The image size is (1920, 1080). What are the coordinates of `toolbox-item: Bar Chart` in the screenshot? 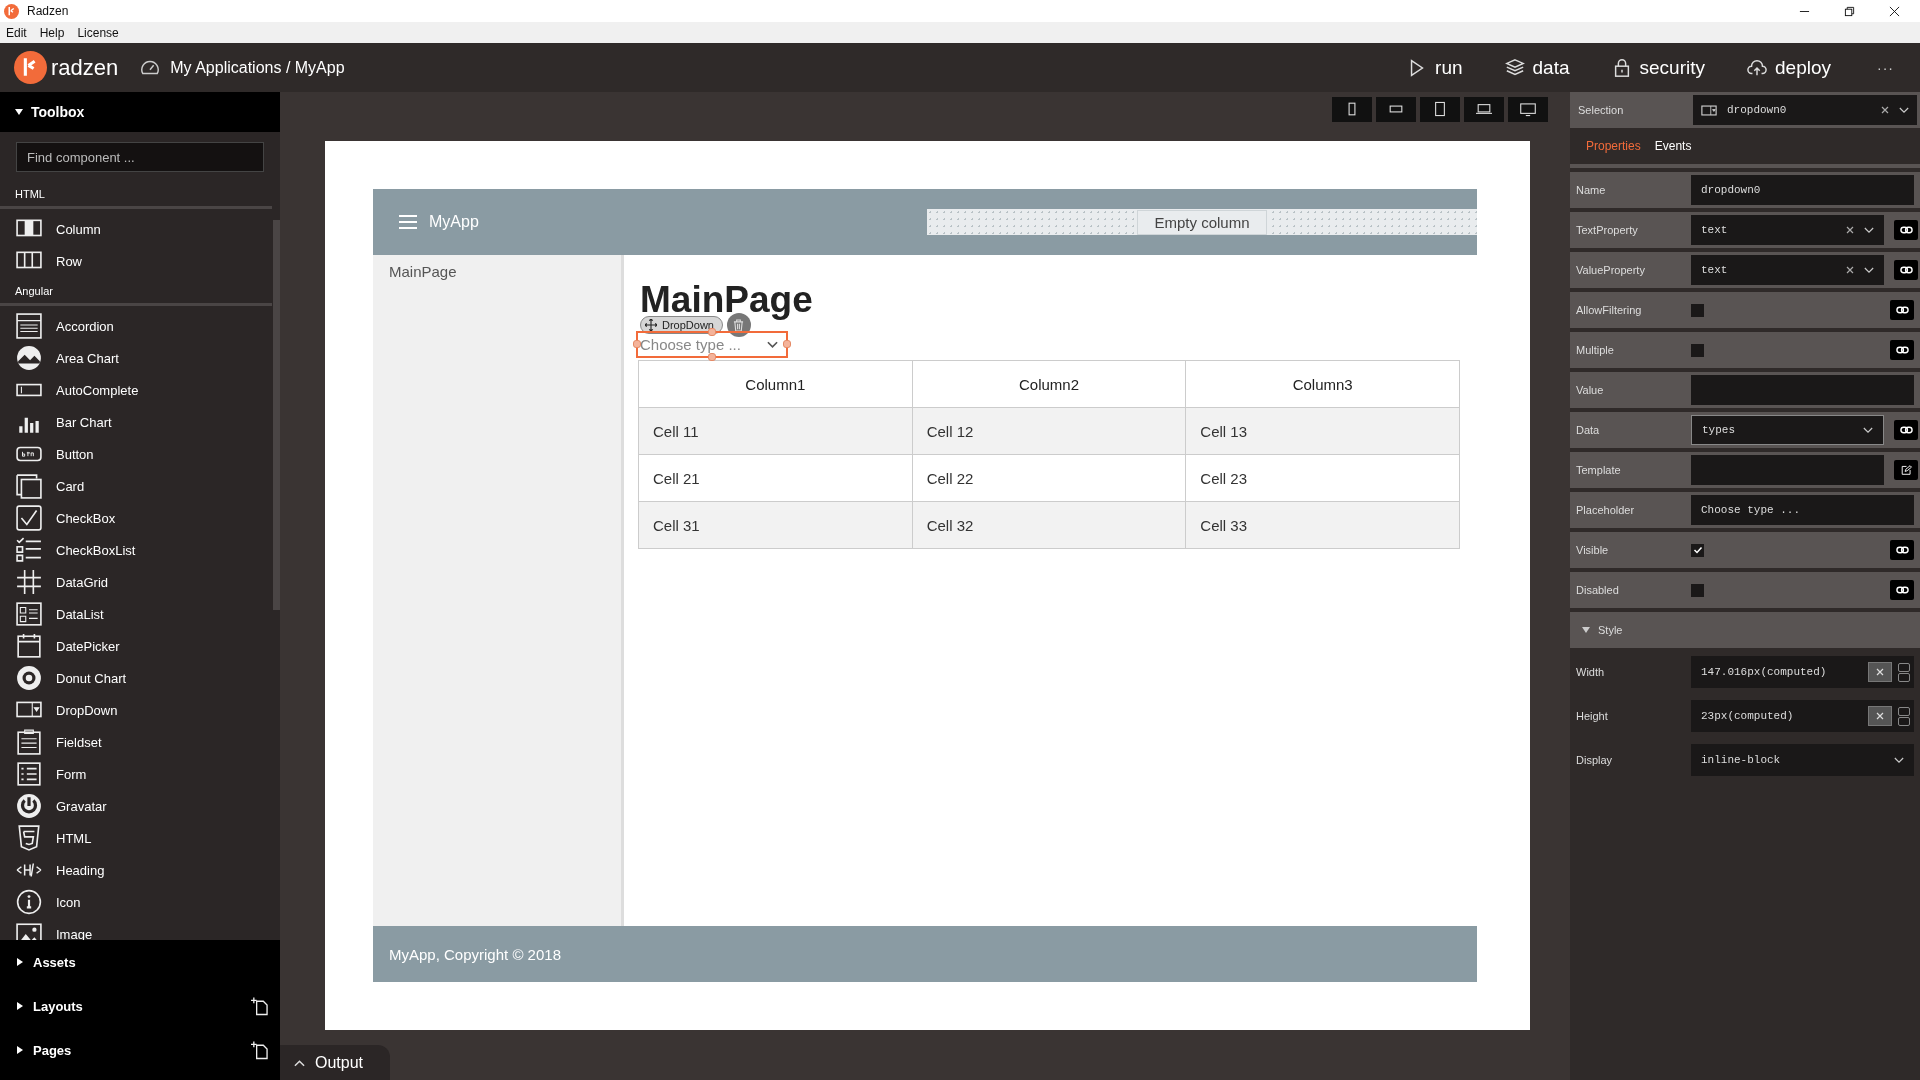 It's located at (136, 422).